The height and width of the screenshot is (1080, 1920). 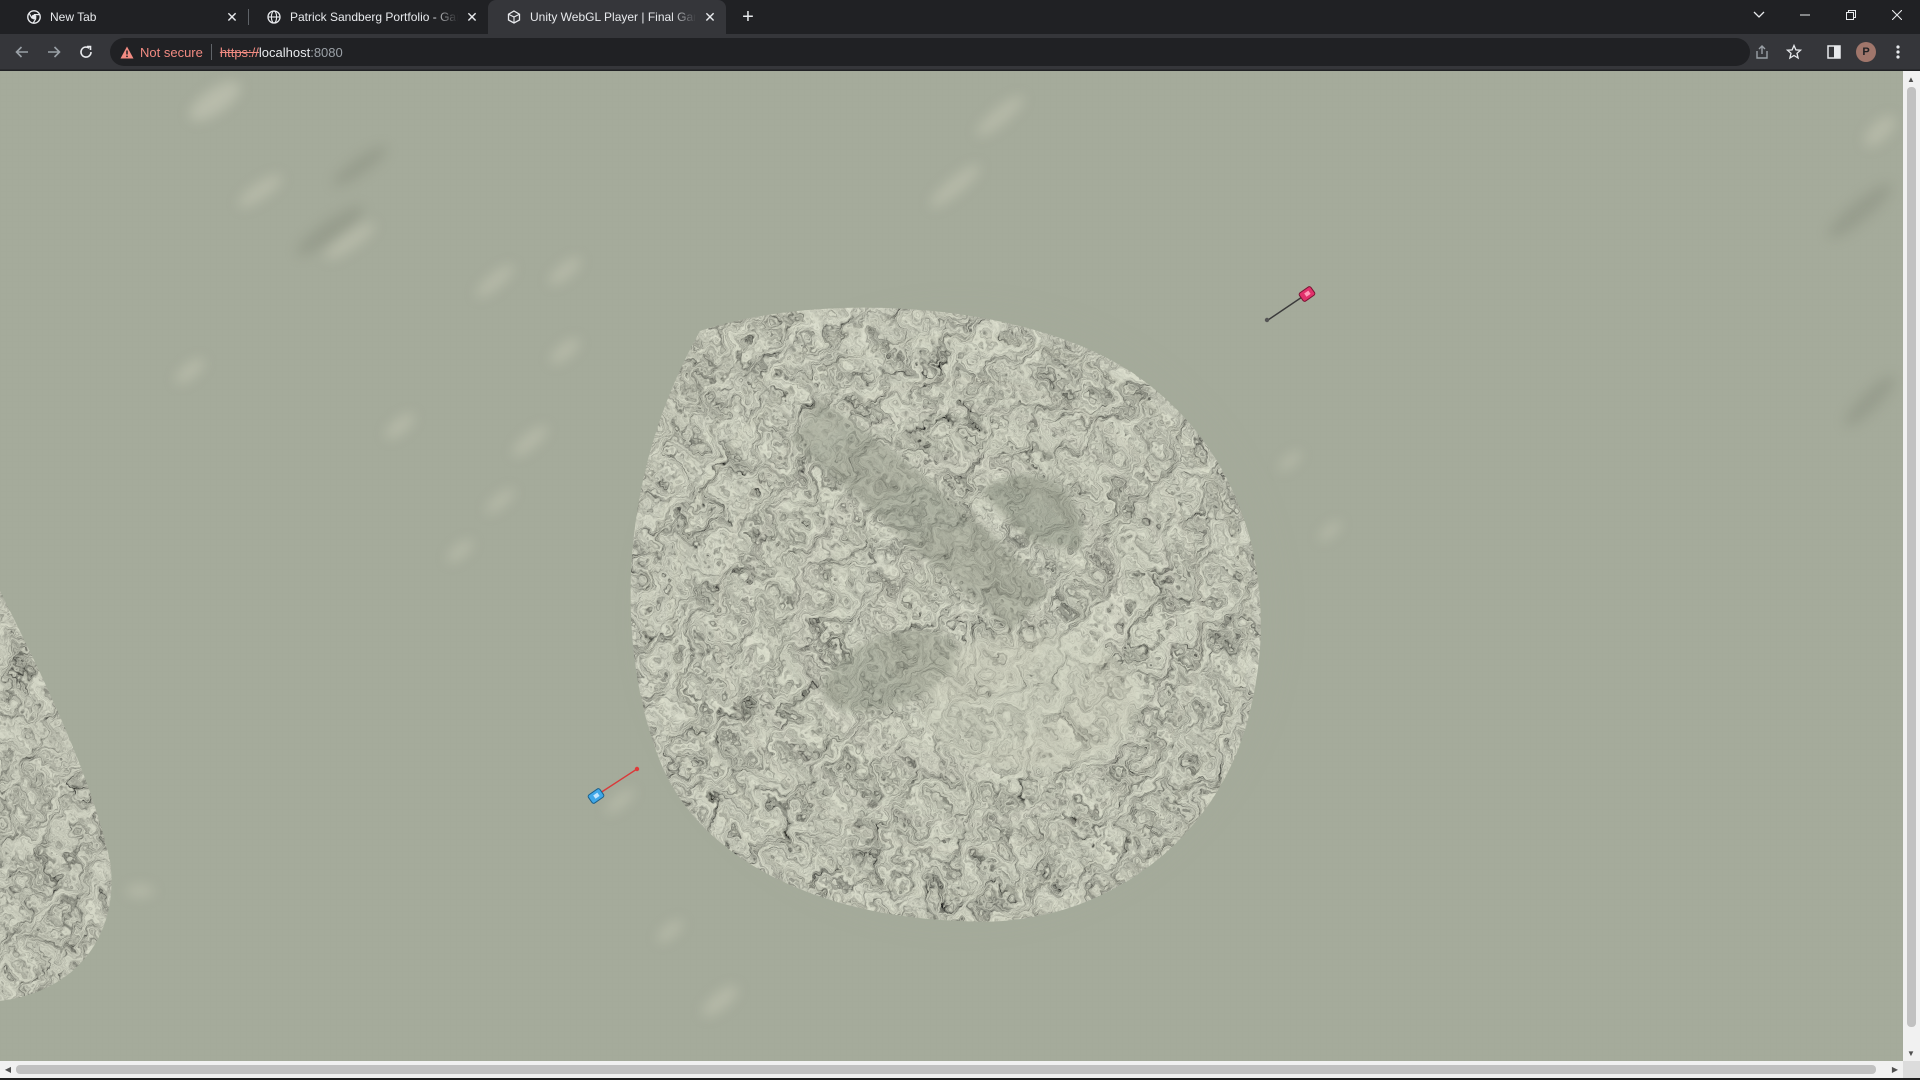 I want to click on share-icon, so click(x=1762, y=52).